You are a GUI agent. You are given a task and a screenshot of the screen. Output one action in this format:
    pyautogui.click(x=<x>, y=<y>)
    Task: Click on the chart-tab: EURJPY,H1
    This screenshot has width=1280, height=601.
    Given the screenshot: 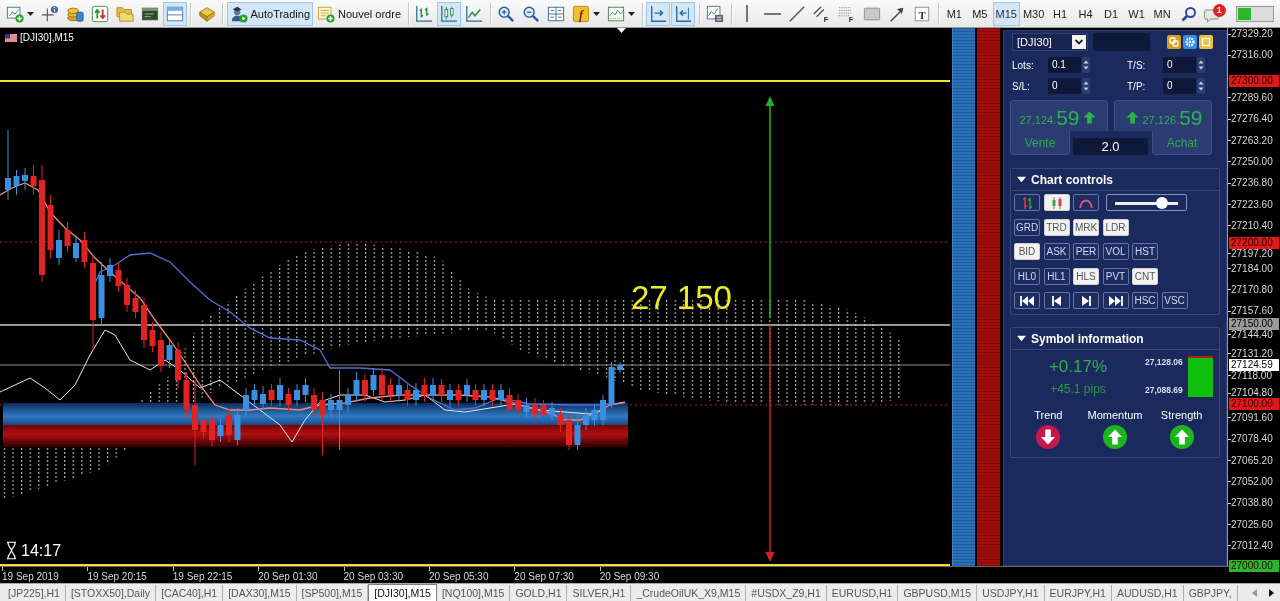 What is the action you would take?
    pyautogui.click(x=1078, y=593)
    